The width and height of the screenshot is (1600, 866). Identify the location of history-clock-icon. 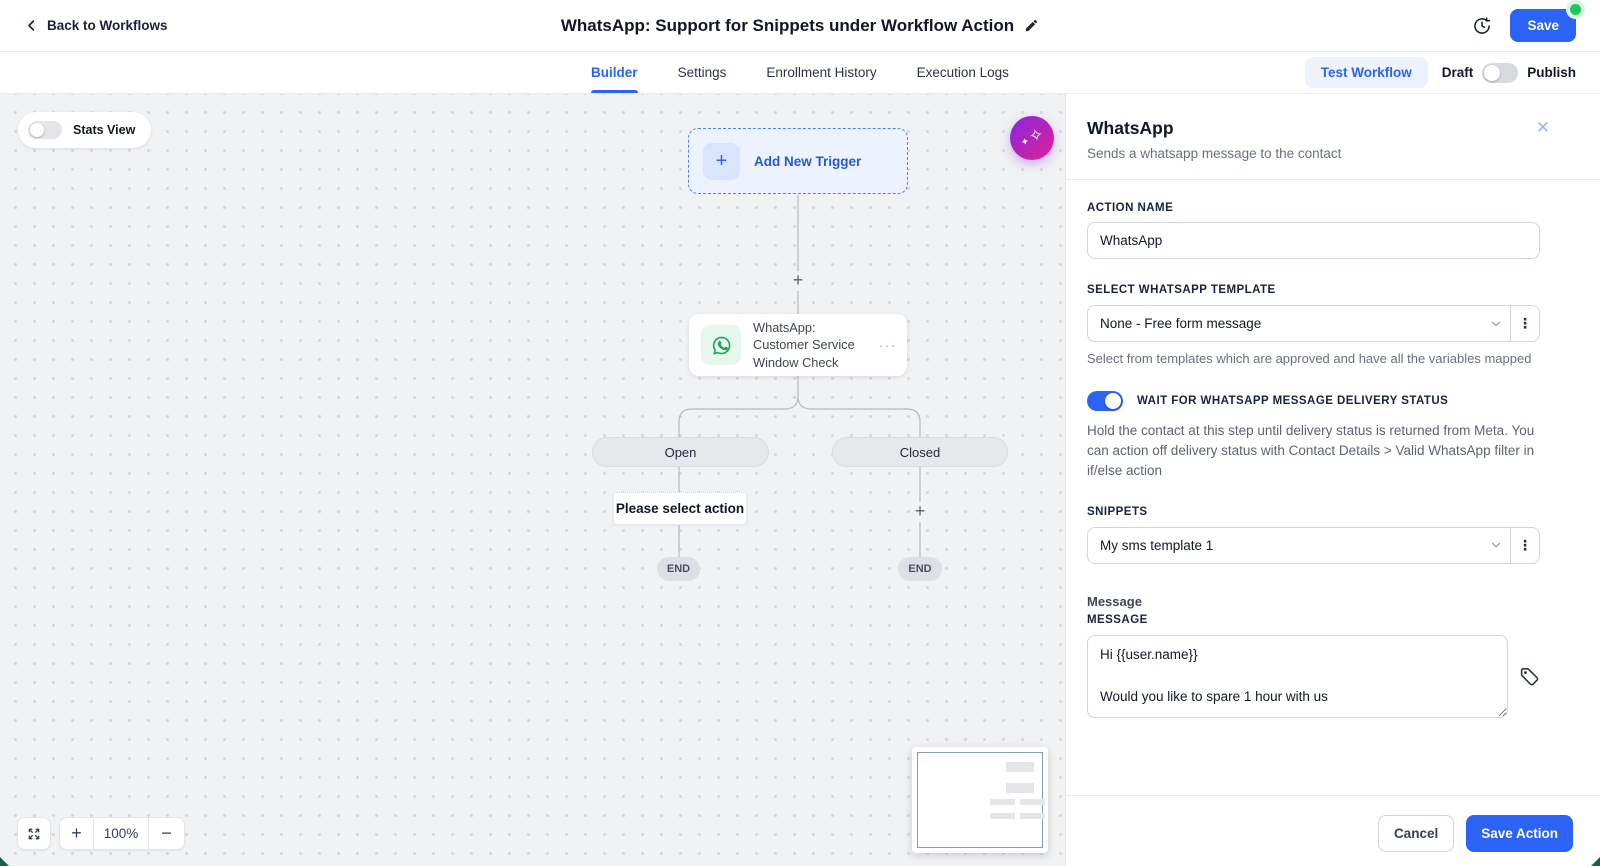
(1482, 25).